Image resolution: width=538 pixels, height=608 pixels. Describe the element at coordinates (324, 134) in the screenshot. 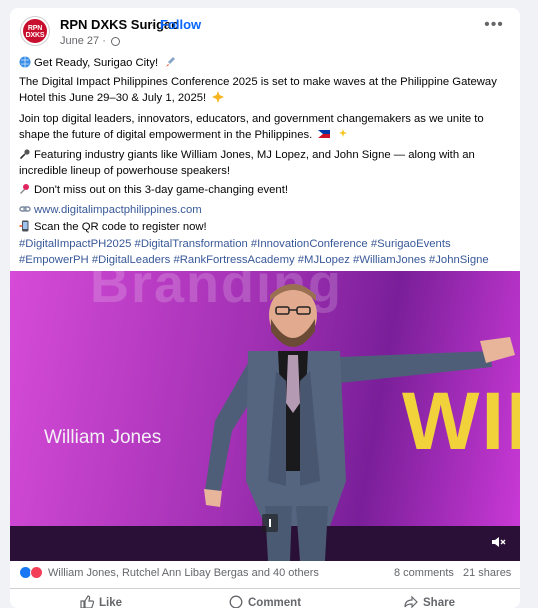

I see `philippines-flag-icon` at that location.